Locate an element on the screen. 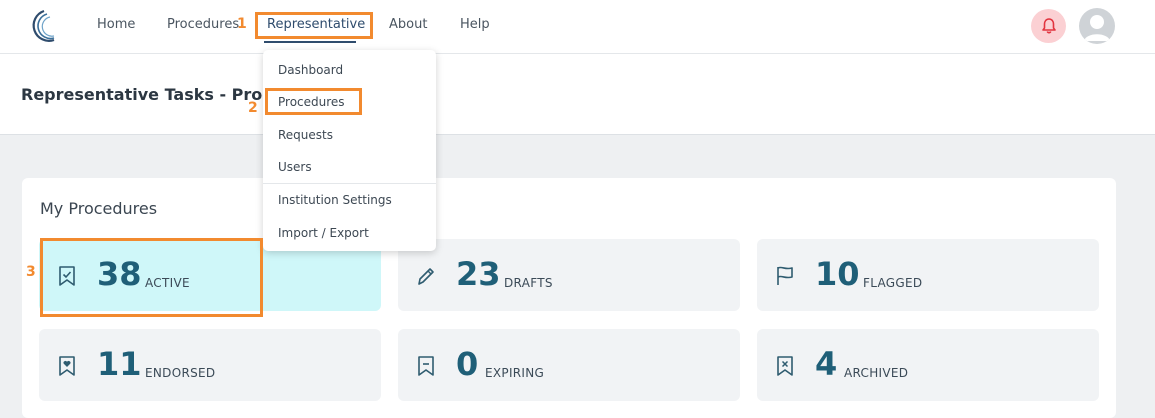 The height and width of the screenshot is (418, 1155). notifications-button is located at coordinates (1048, 26).